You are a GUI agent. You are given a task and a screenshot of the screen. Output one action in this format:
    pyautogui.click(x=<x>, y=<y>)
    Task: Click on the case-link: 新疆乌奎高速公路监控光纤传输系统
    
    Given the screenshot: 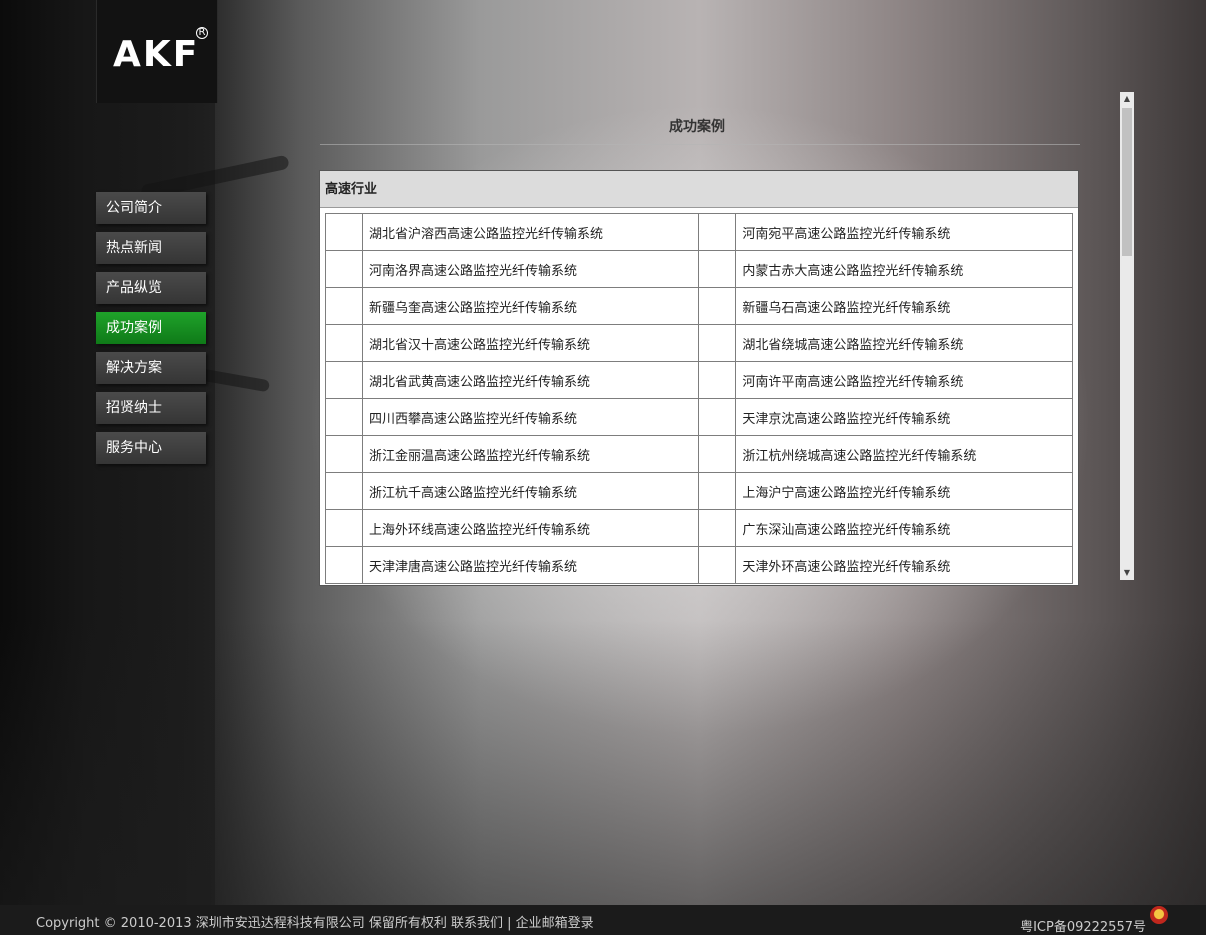 What is the action you would take?
    pyautogui.click(x=530, y=306)
    